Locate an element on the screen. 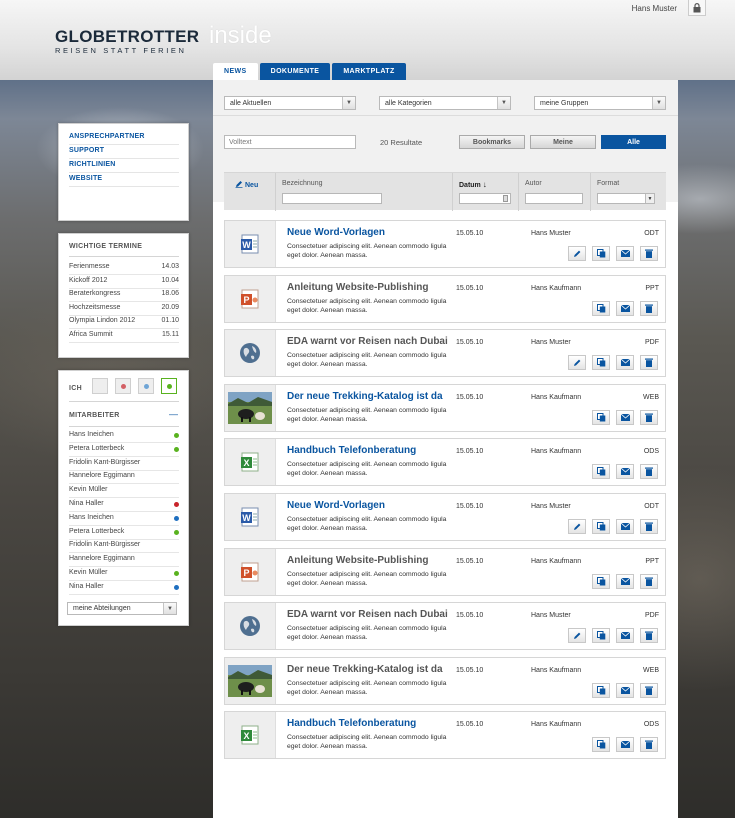 The width and height of the screenshot is (735, 818). meine-button: Meine is located at coordinates (563, 142).